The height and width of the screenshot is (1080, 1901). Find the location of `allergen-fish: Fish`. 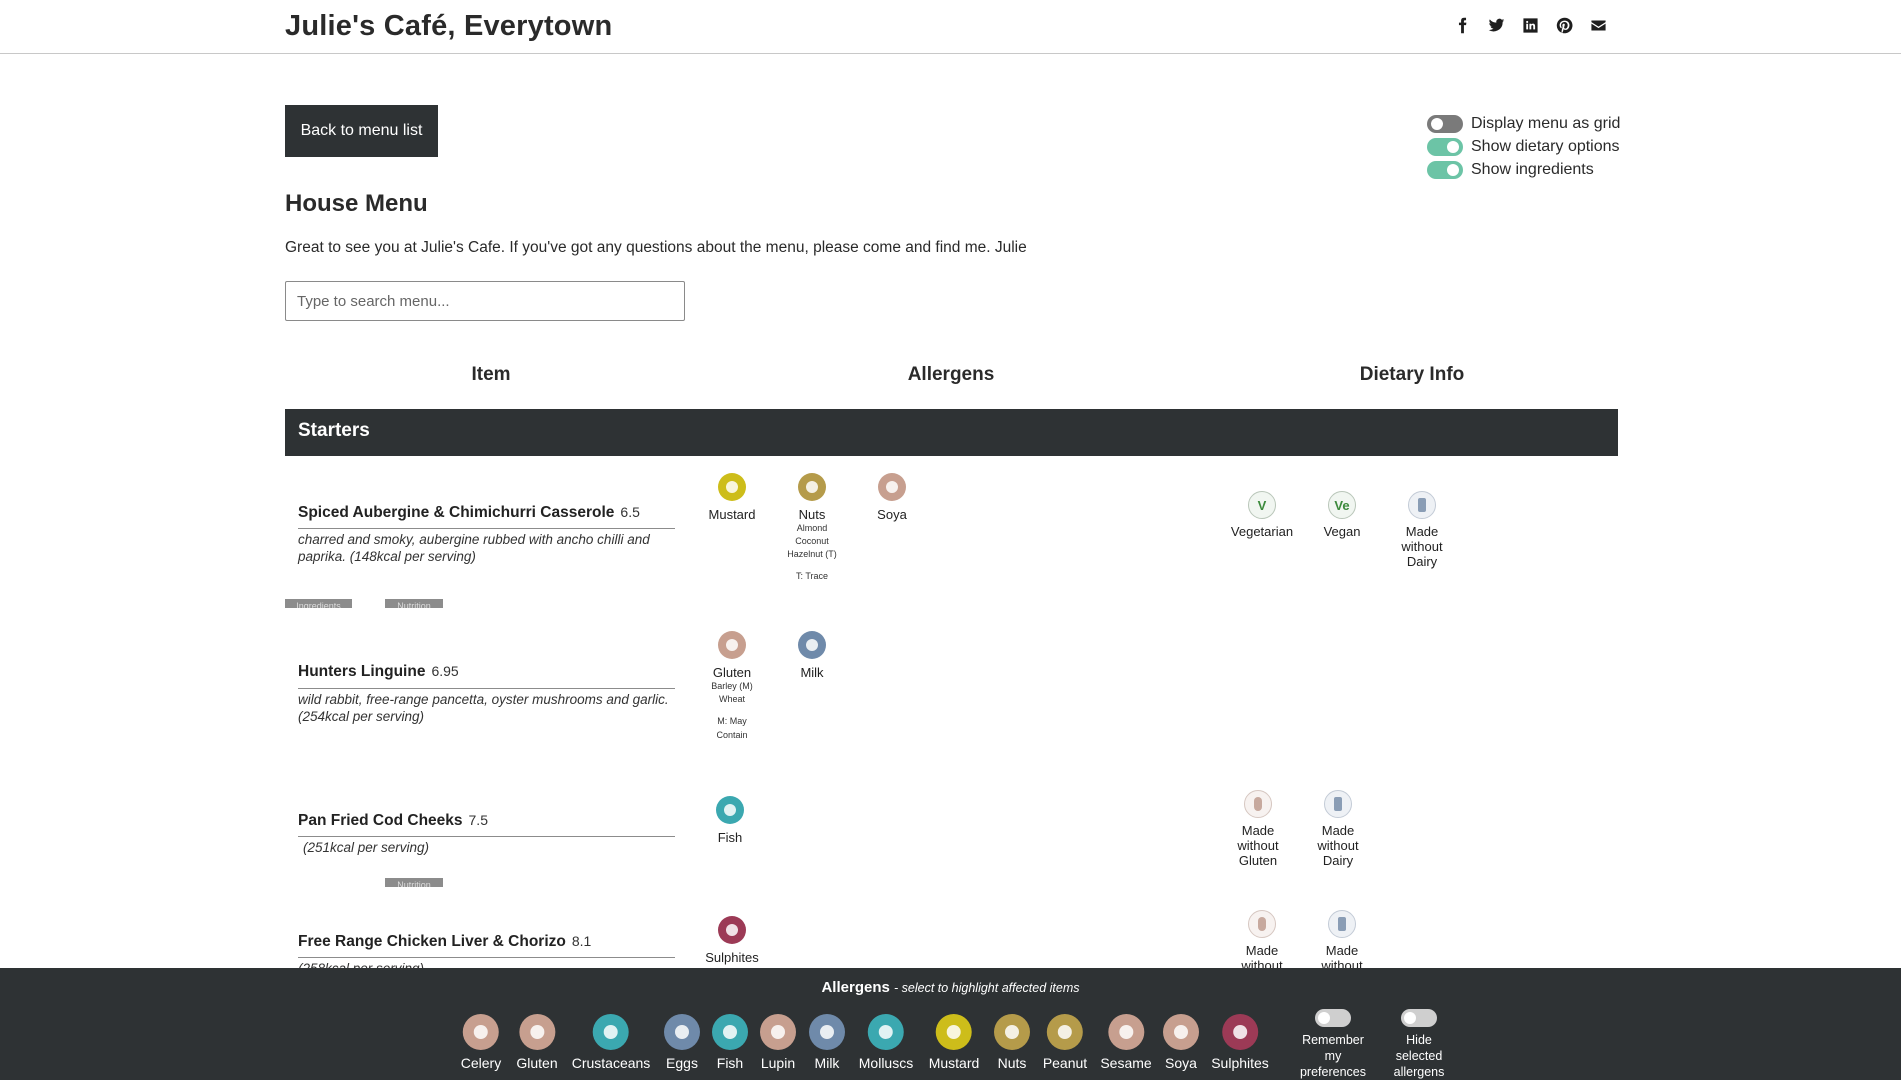

allergen-fish: Fish is located at coordinates (730, 820).